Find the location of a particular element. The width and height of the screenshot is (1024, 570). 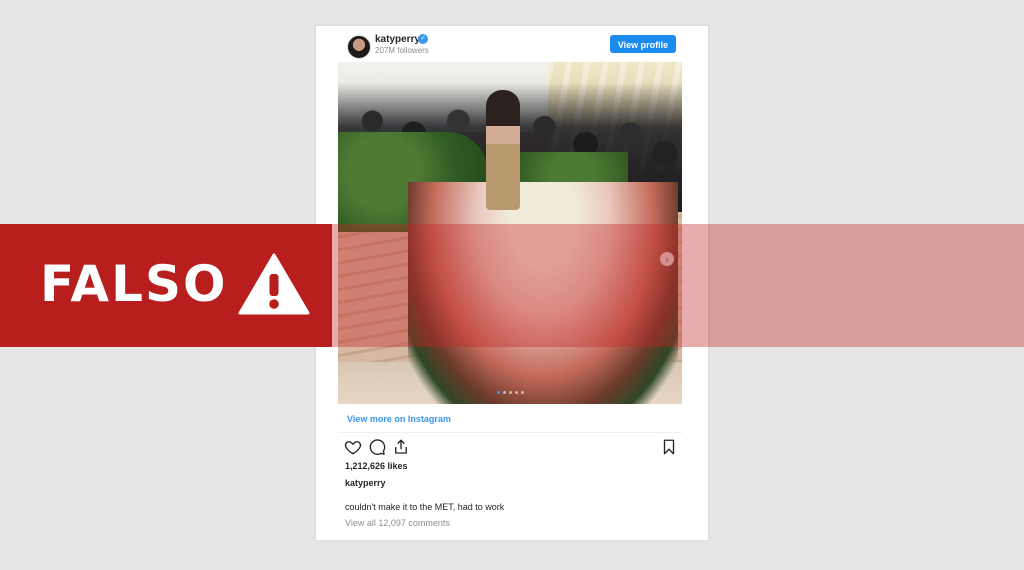

view-comments-link: View all 12,097 comments is located at coordinates (397, 523).